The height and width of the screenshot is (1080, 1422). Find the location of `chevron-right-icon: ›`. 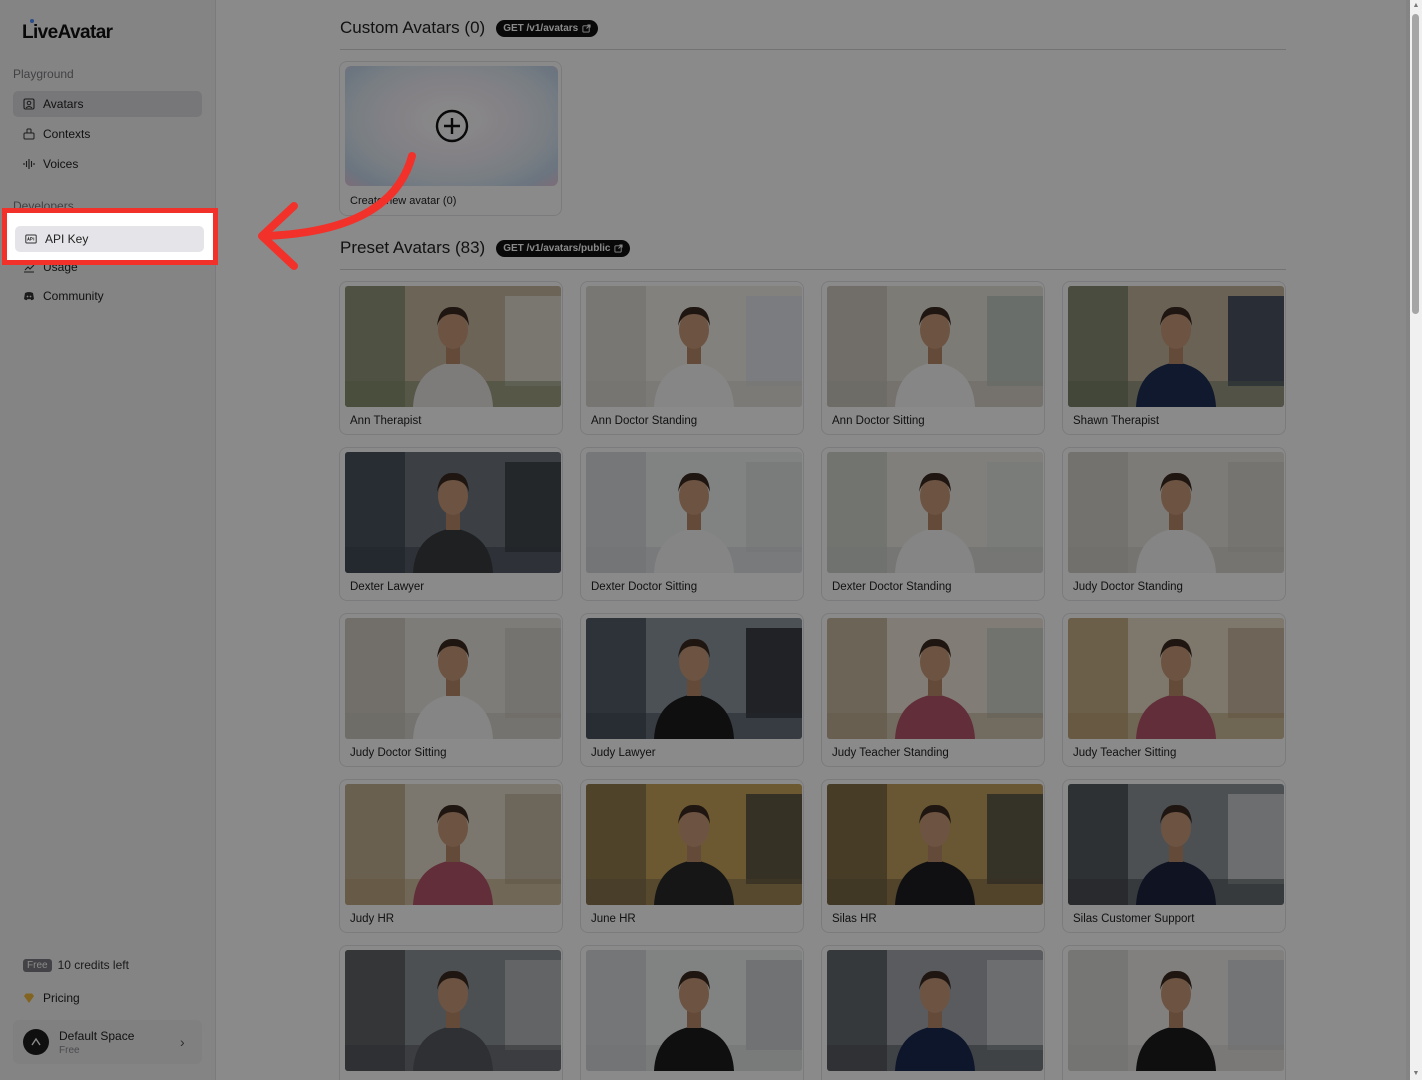

chevron-right-icon: › is located at coordinates (182, 1042).